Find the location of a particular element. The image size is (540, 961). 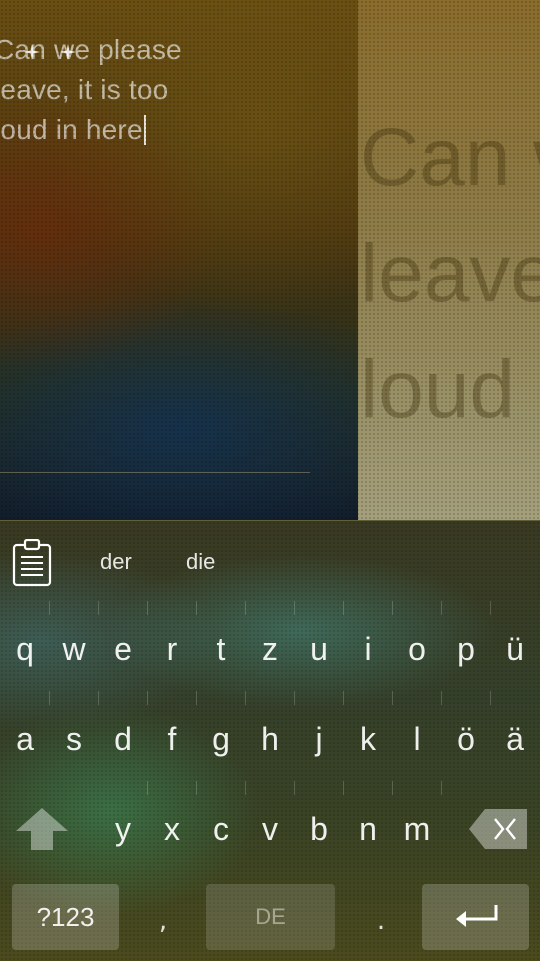

key-v: v is located at coordinates (270, 829).